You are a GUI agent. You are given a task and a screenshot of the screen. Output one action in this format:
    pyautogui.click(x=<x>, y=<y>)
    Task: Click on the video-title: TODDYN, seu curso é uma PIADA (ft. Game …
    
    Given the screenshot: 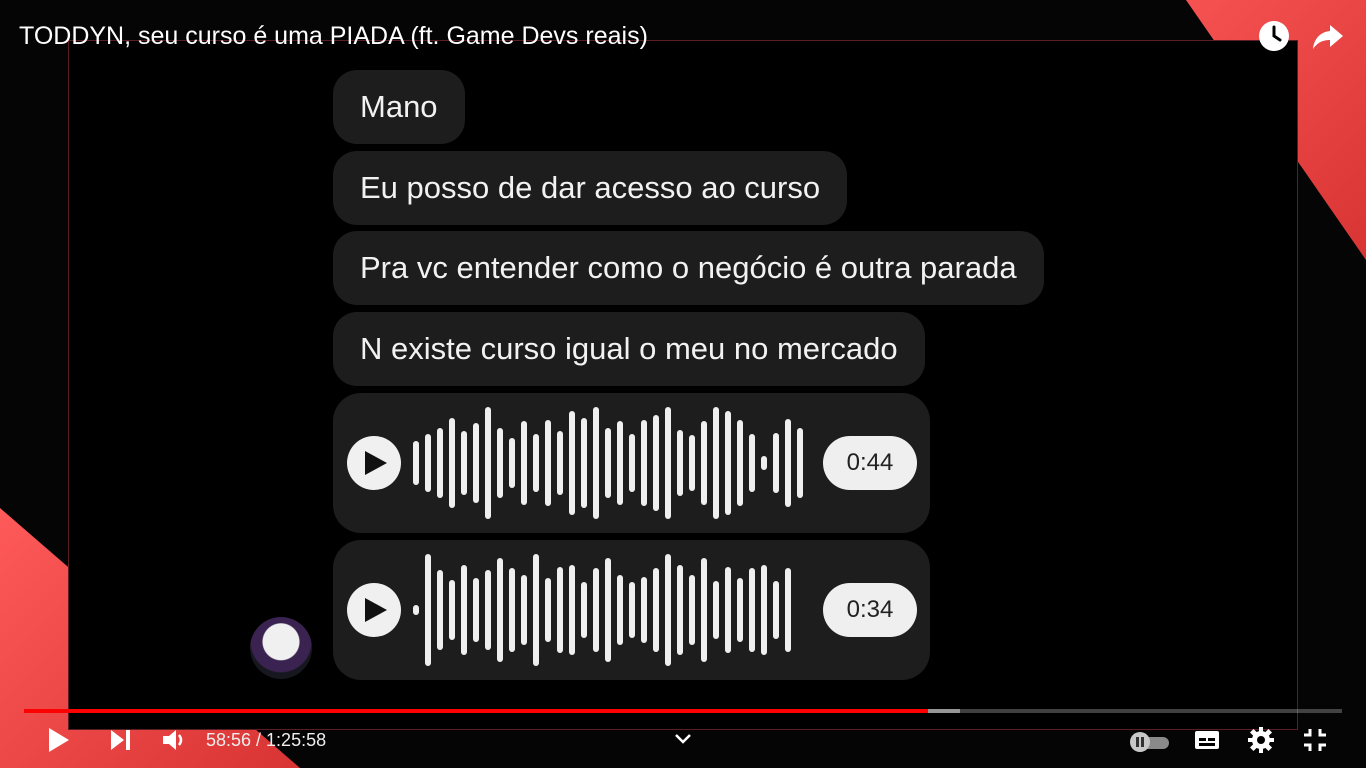 What is the action you would take?
    pyautogui.click(x=333, y=36)
    